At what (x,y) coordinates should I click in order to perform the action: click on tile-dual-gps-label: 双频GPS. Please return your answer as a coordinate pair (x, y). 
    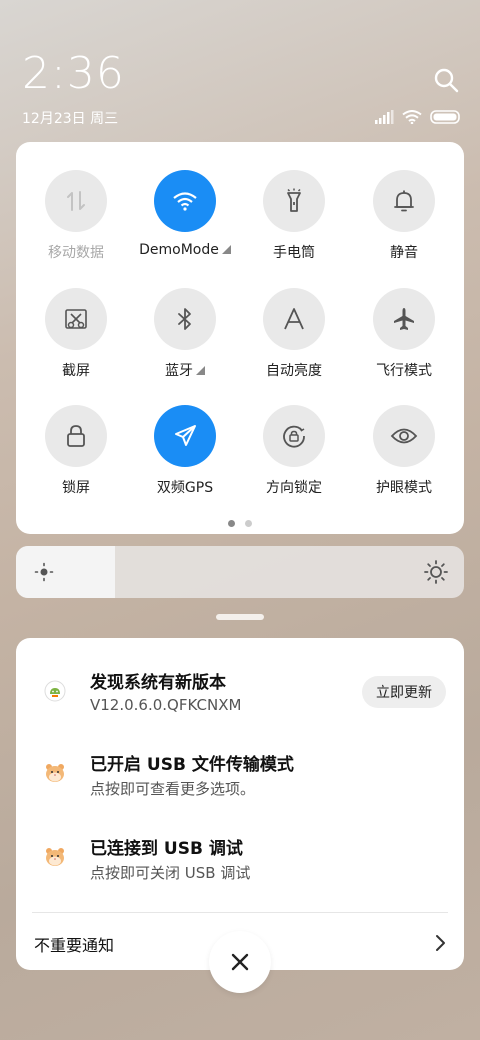
    Looking at the image, I should click on (185, 488).